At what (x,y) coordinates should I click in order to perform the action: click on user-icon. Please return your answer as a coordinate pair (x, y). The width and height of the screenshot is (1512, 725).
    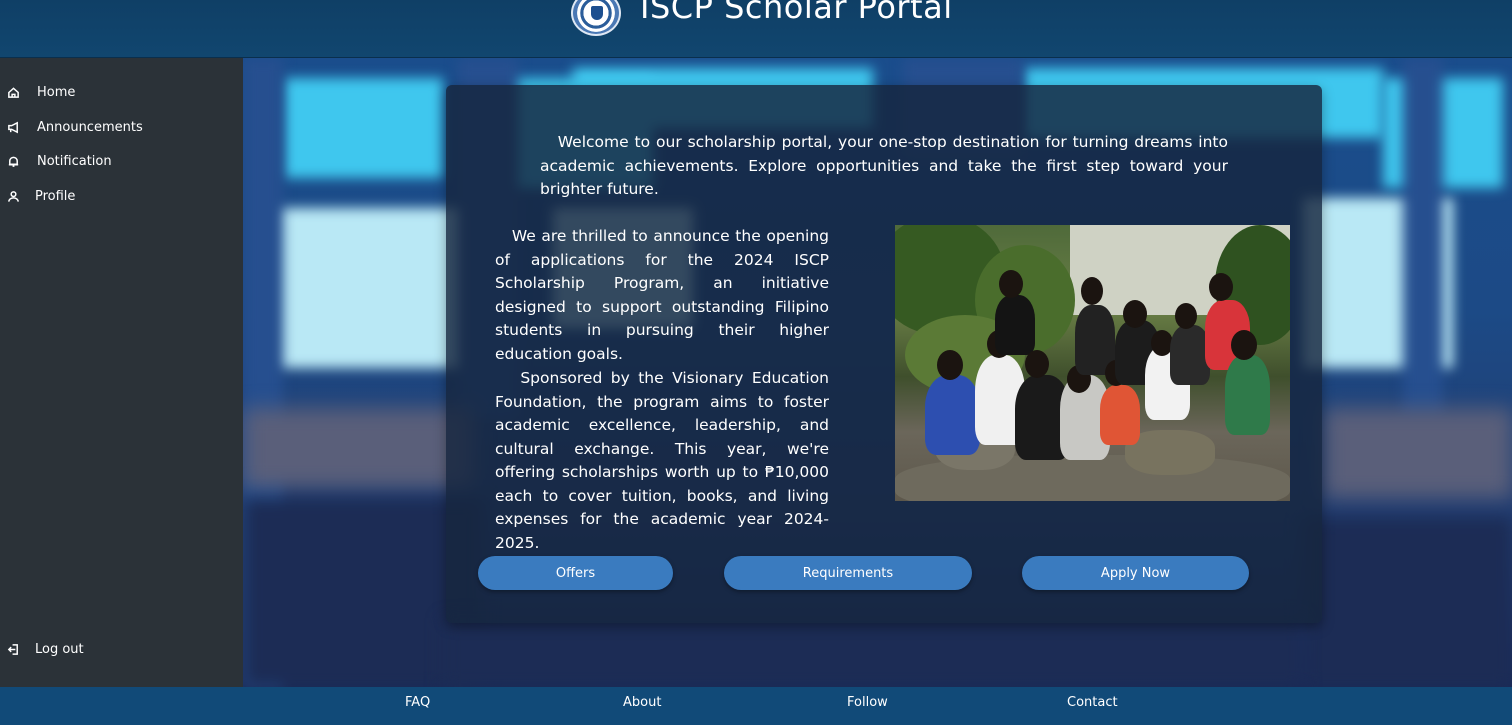
    Looking at the image, I should click on (13, 197).